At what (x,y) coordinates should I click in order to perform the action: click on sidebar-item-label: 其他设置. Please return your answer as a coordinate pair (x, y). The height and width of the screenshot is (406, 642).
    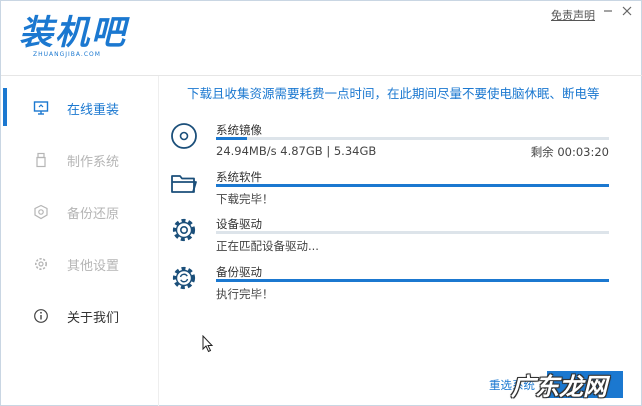
    Looking at the image, I should click on (93, 266).